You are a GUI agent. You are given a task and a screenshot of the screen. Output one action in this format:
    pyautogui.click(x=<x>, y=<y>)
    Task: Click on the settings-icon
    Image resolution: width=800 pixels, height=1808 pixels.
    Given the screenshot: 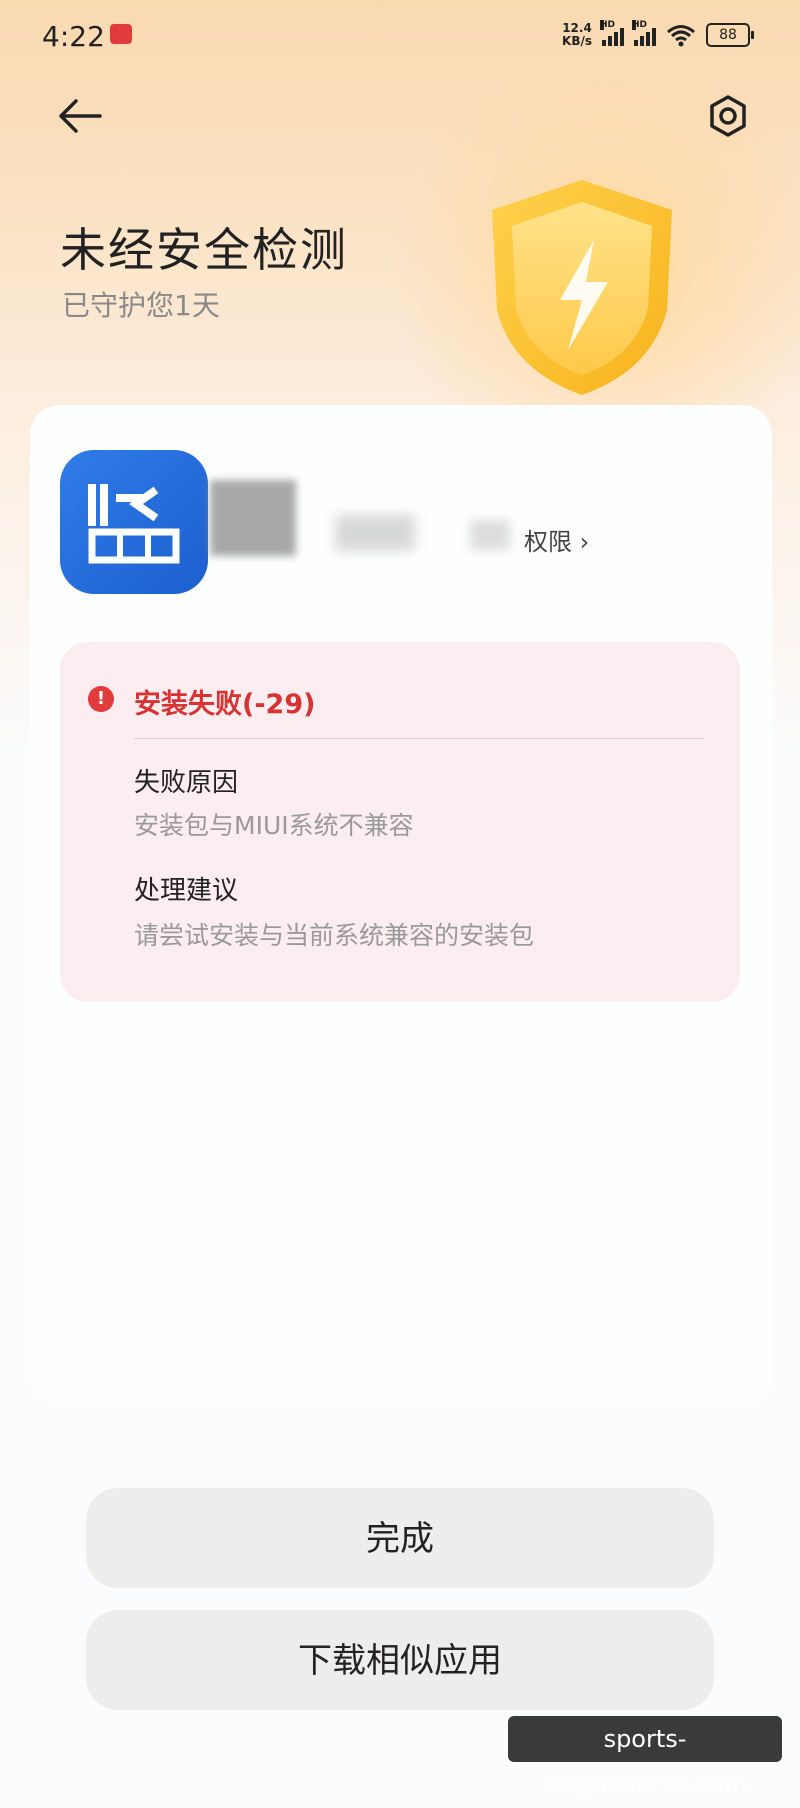 What is the action you would take?
    pyautogui.click(x=728, y=116)
    